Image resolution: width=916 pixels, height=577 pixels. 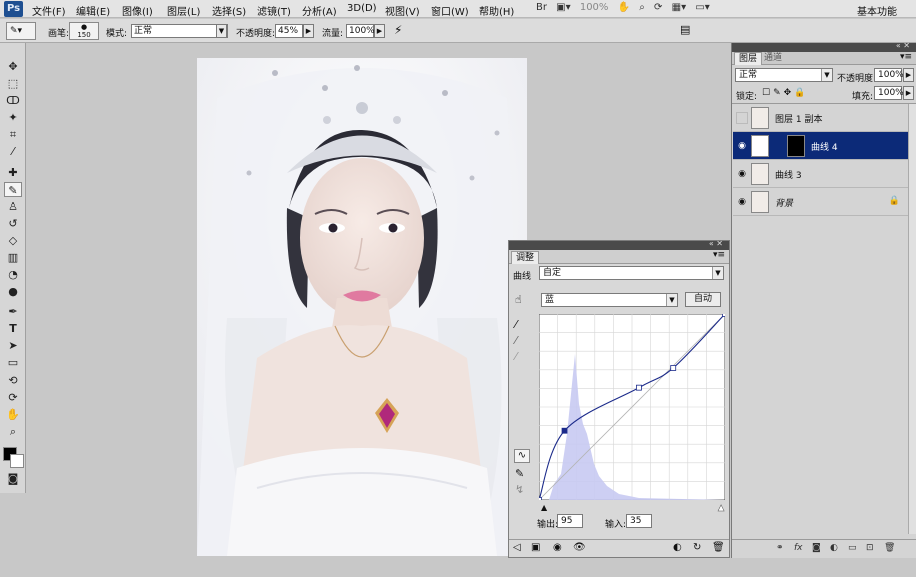 I want to click on marquee-icon: ⬚, so click(x=13, y=83).